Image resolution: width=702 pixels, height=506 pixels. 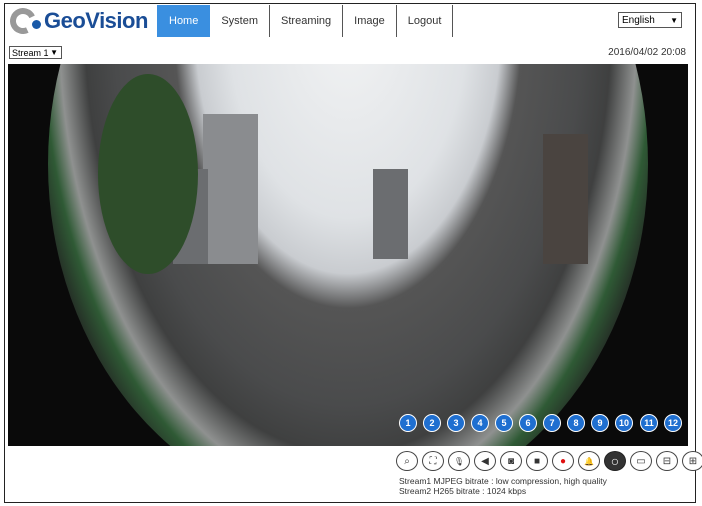 I want to click on nav-home: Home, so click(x=184, y=21).